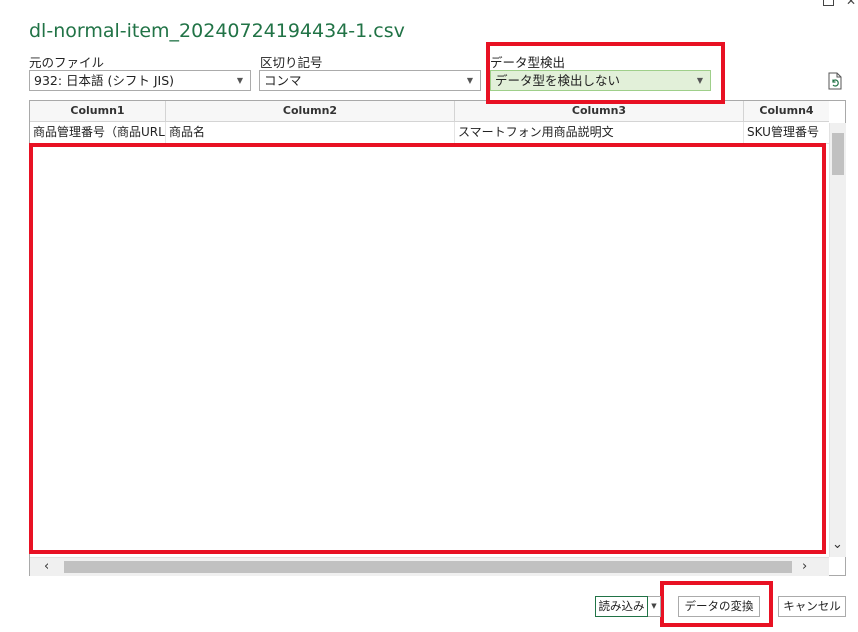  What do you see at coordinates (851, 4) in the screenshot?
I see `close-window-icon: ✕` at bounding box center [851, 4].